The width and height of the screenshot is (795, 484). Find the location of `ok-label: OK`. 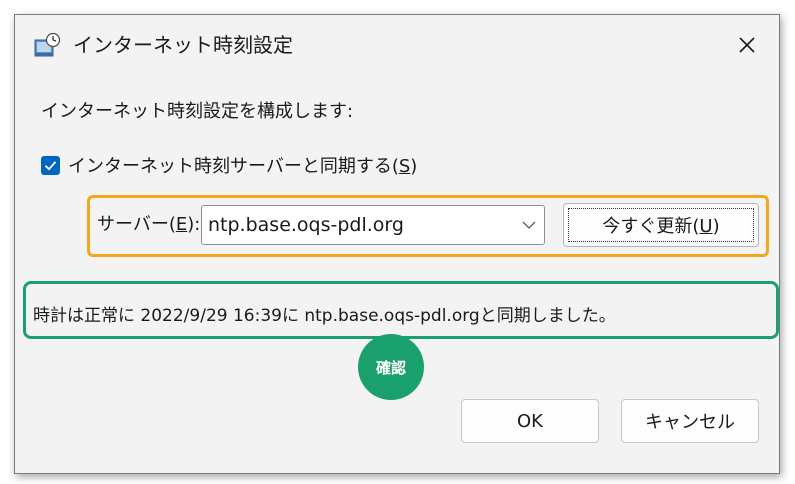

ok-label: OK is located at coordinates (530, 421).